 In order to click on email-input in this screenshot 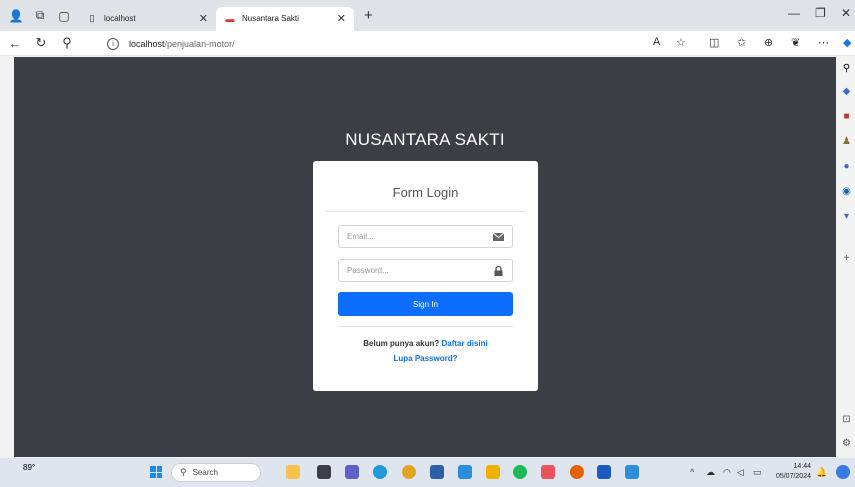, I will do `click(419, 236)`.